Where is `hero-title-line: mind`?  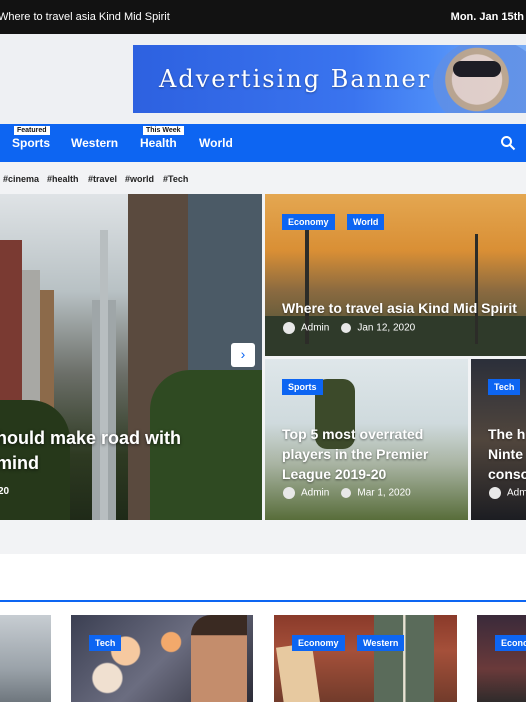
hero-title-line: mind is located at coordinates (19, 463).